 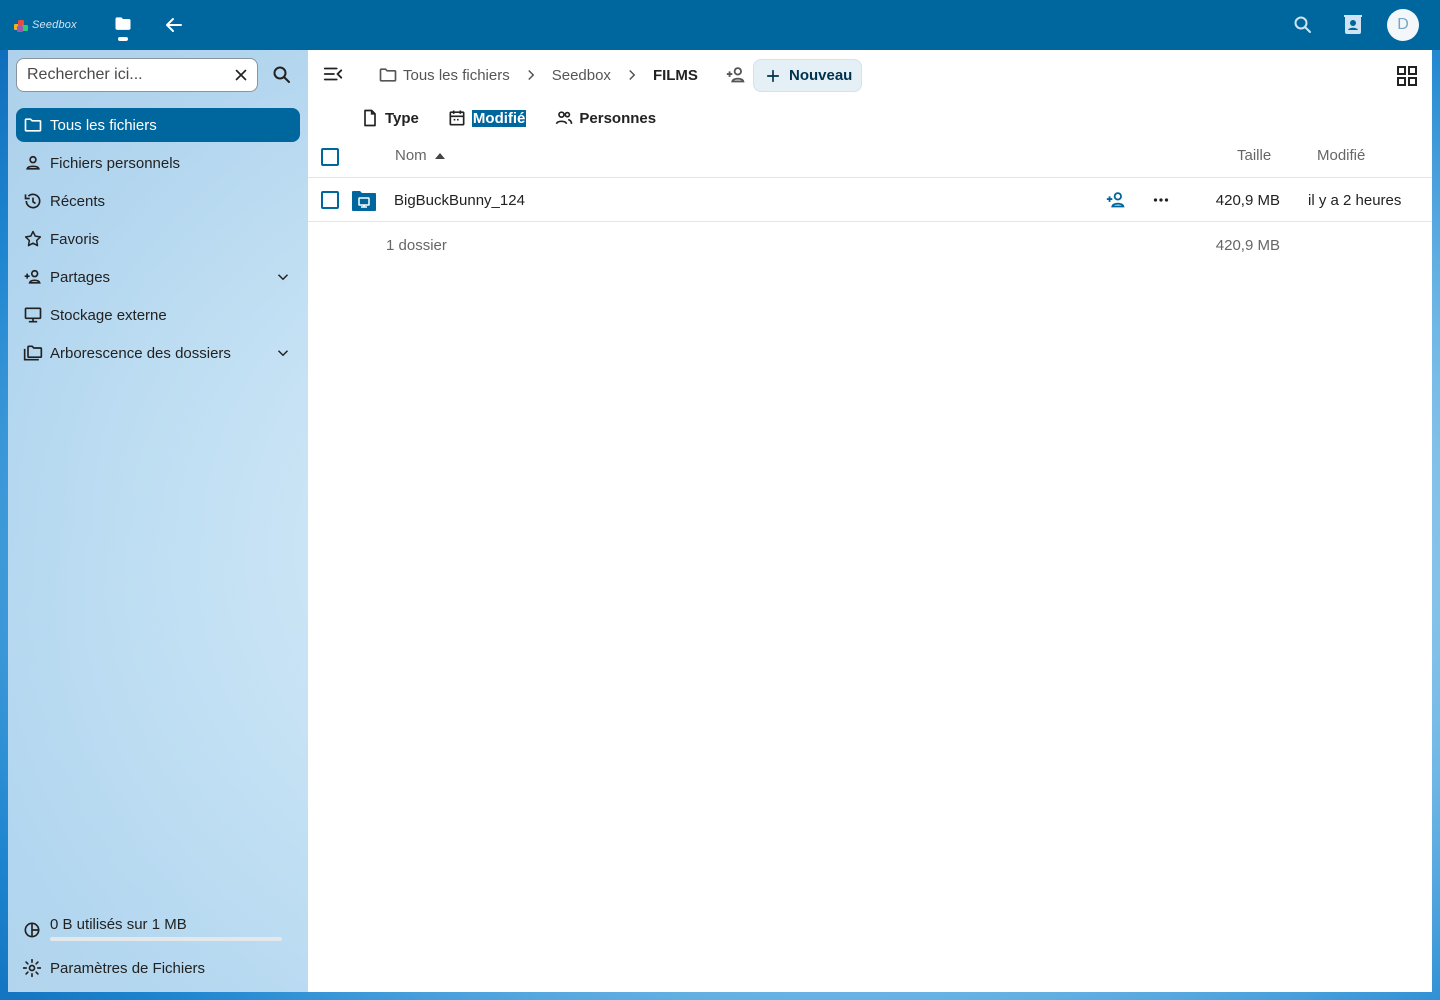 I want to click on column-header-size: Taille, so click(x=1254, y=155).